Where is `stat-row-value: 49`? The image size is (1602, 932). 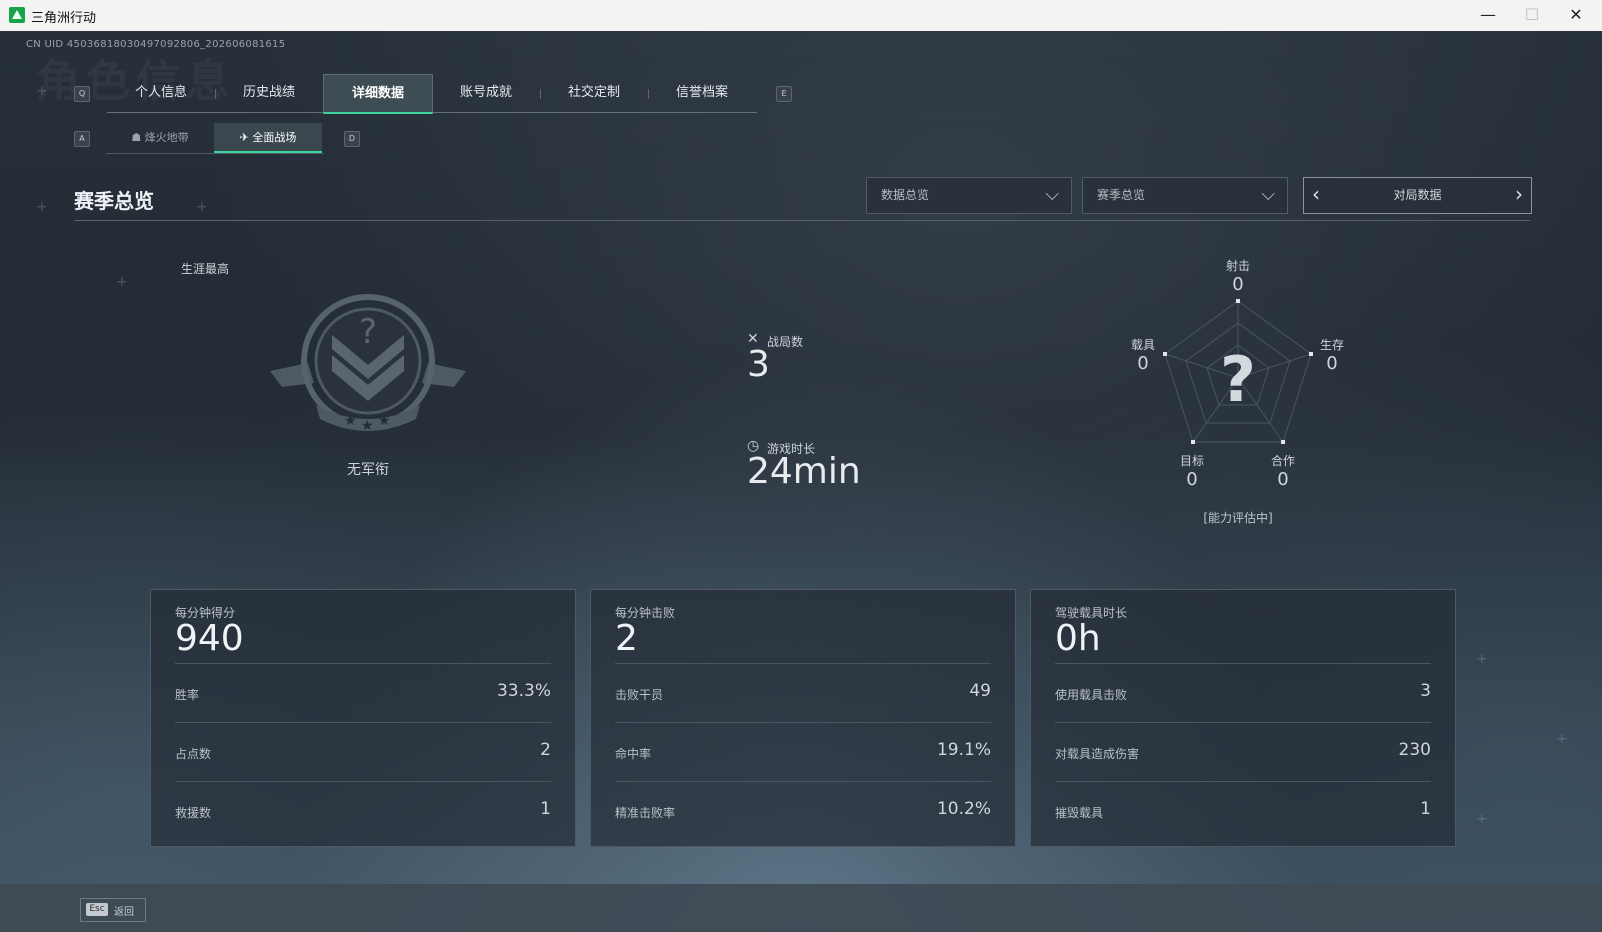
stat-row-value: 49 is located at coordinates (980, 691).